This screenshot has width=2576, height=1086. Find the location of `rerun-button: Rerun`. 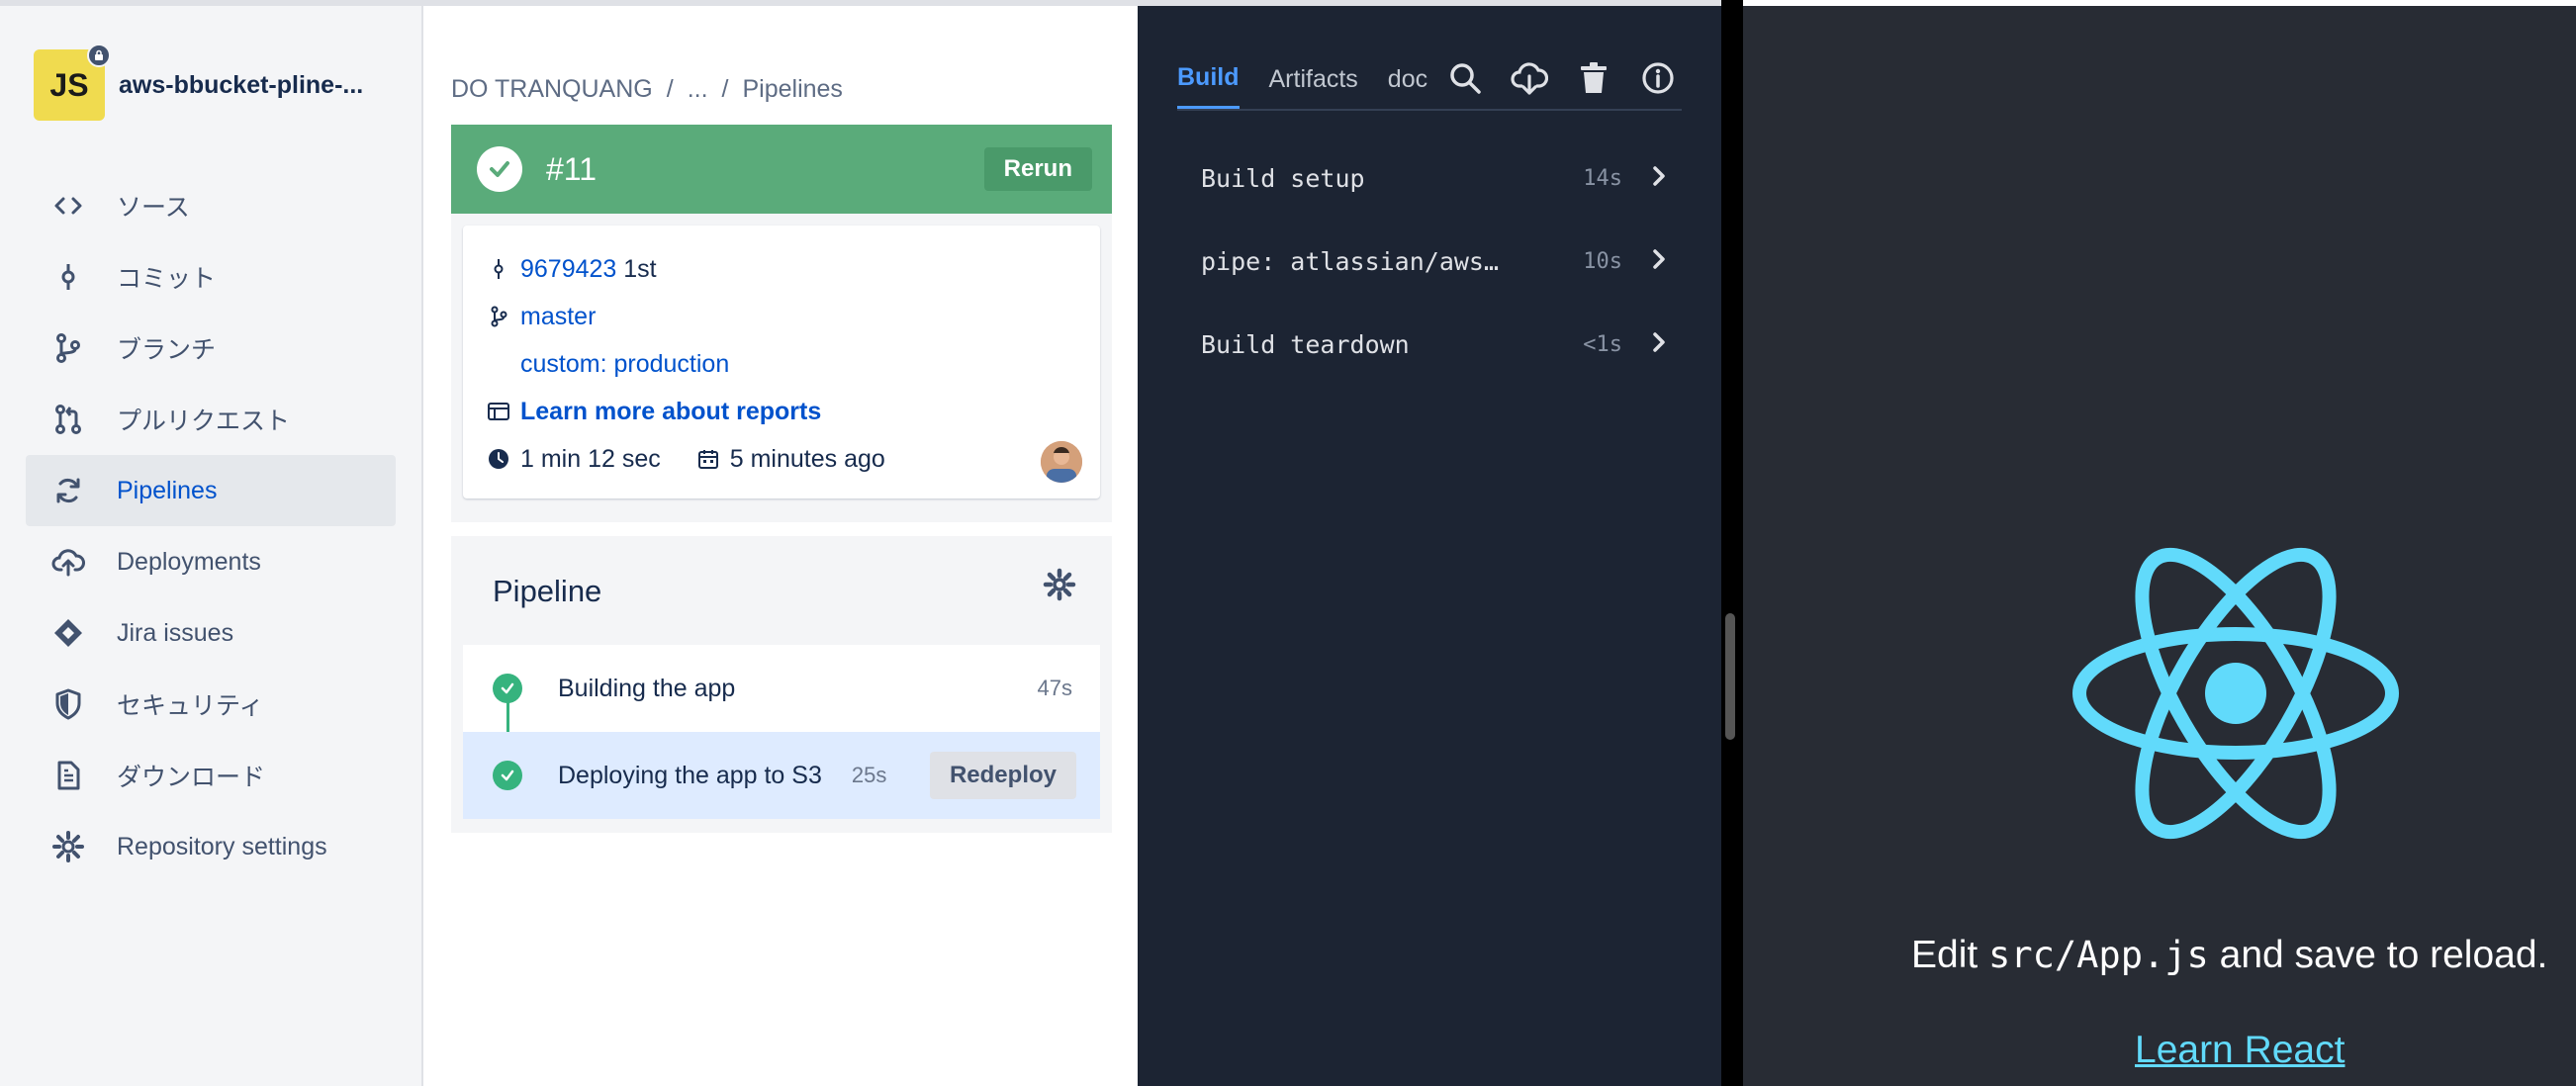

rerun-button: Rerun is located at coordinates (1037, 169).